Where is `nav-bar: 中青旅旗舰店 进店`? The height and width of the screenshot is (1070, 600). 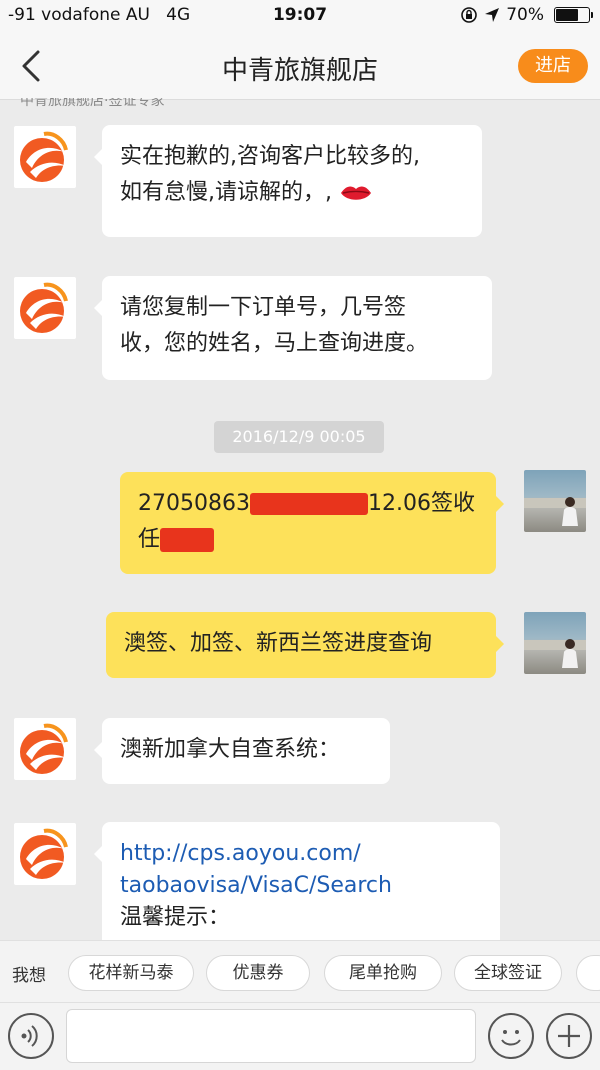 nav-bar: 中青旅旗舰店 进店 is located at coordinates (300, 66).